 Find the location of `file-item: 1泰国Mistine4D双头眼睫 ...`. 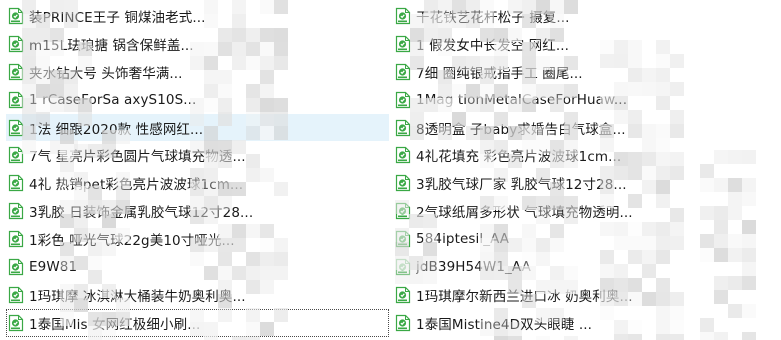

file-item: 1泰国Mistine4D双头眼睫 ... is located at coordinates (584, 323).